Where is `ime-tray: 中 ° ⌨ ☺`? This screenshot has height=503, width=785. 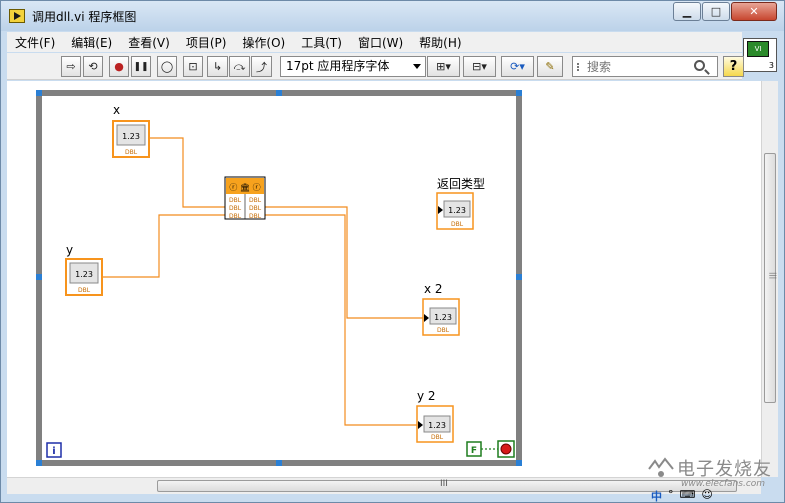
ime-tray: 中 ° ⌨ ☺ is located at coordinates (716, 495).